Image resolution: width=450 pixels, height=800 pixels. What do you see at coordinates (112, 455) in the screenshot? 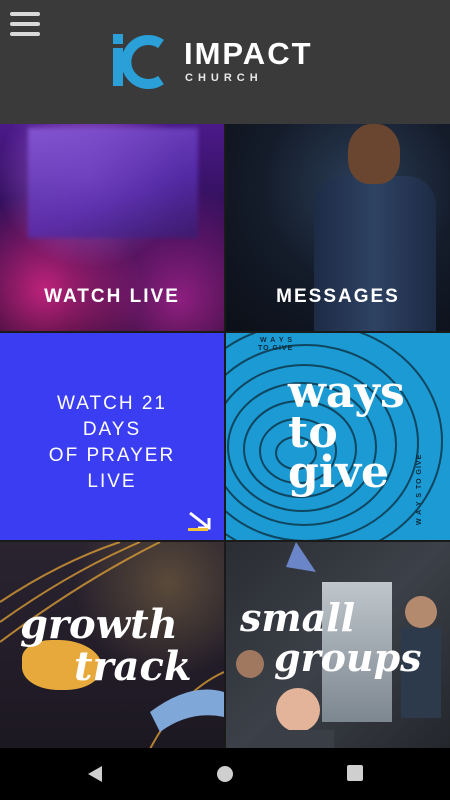
I see `label-line: OF PRAYER` at bounding box center [112, 455].